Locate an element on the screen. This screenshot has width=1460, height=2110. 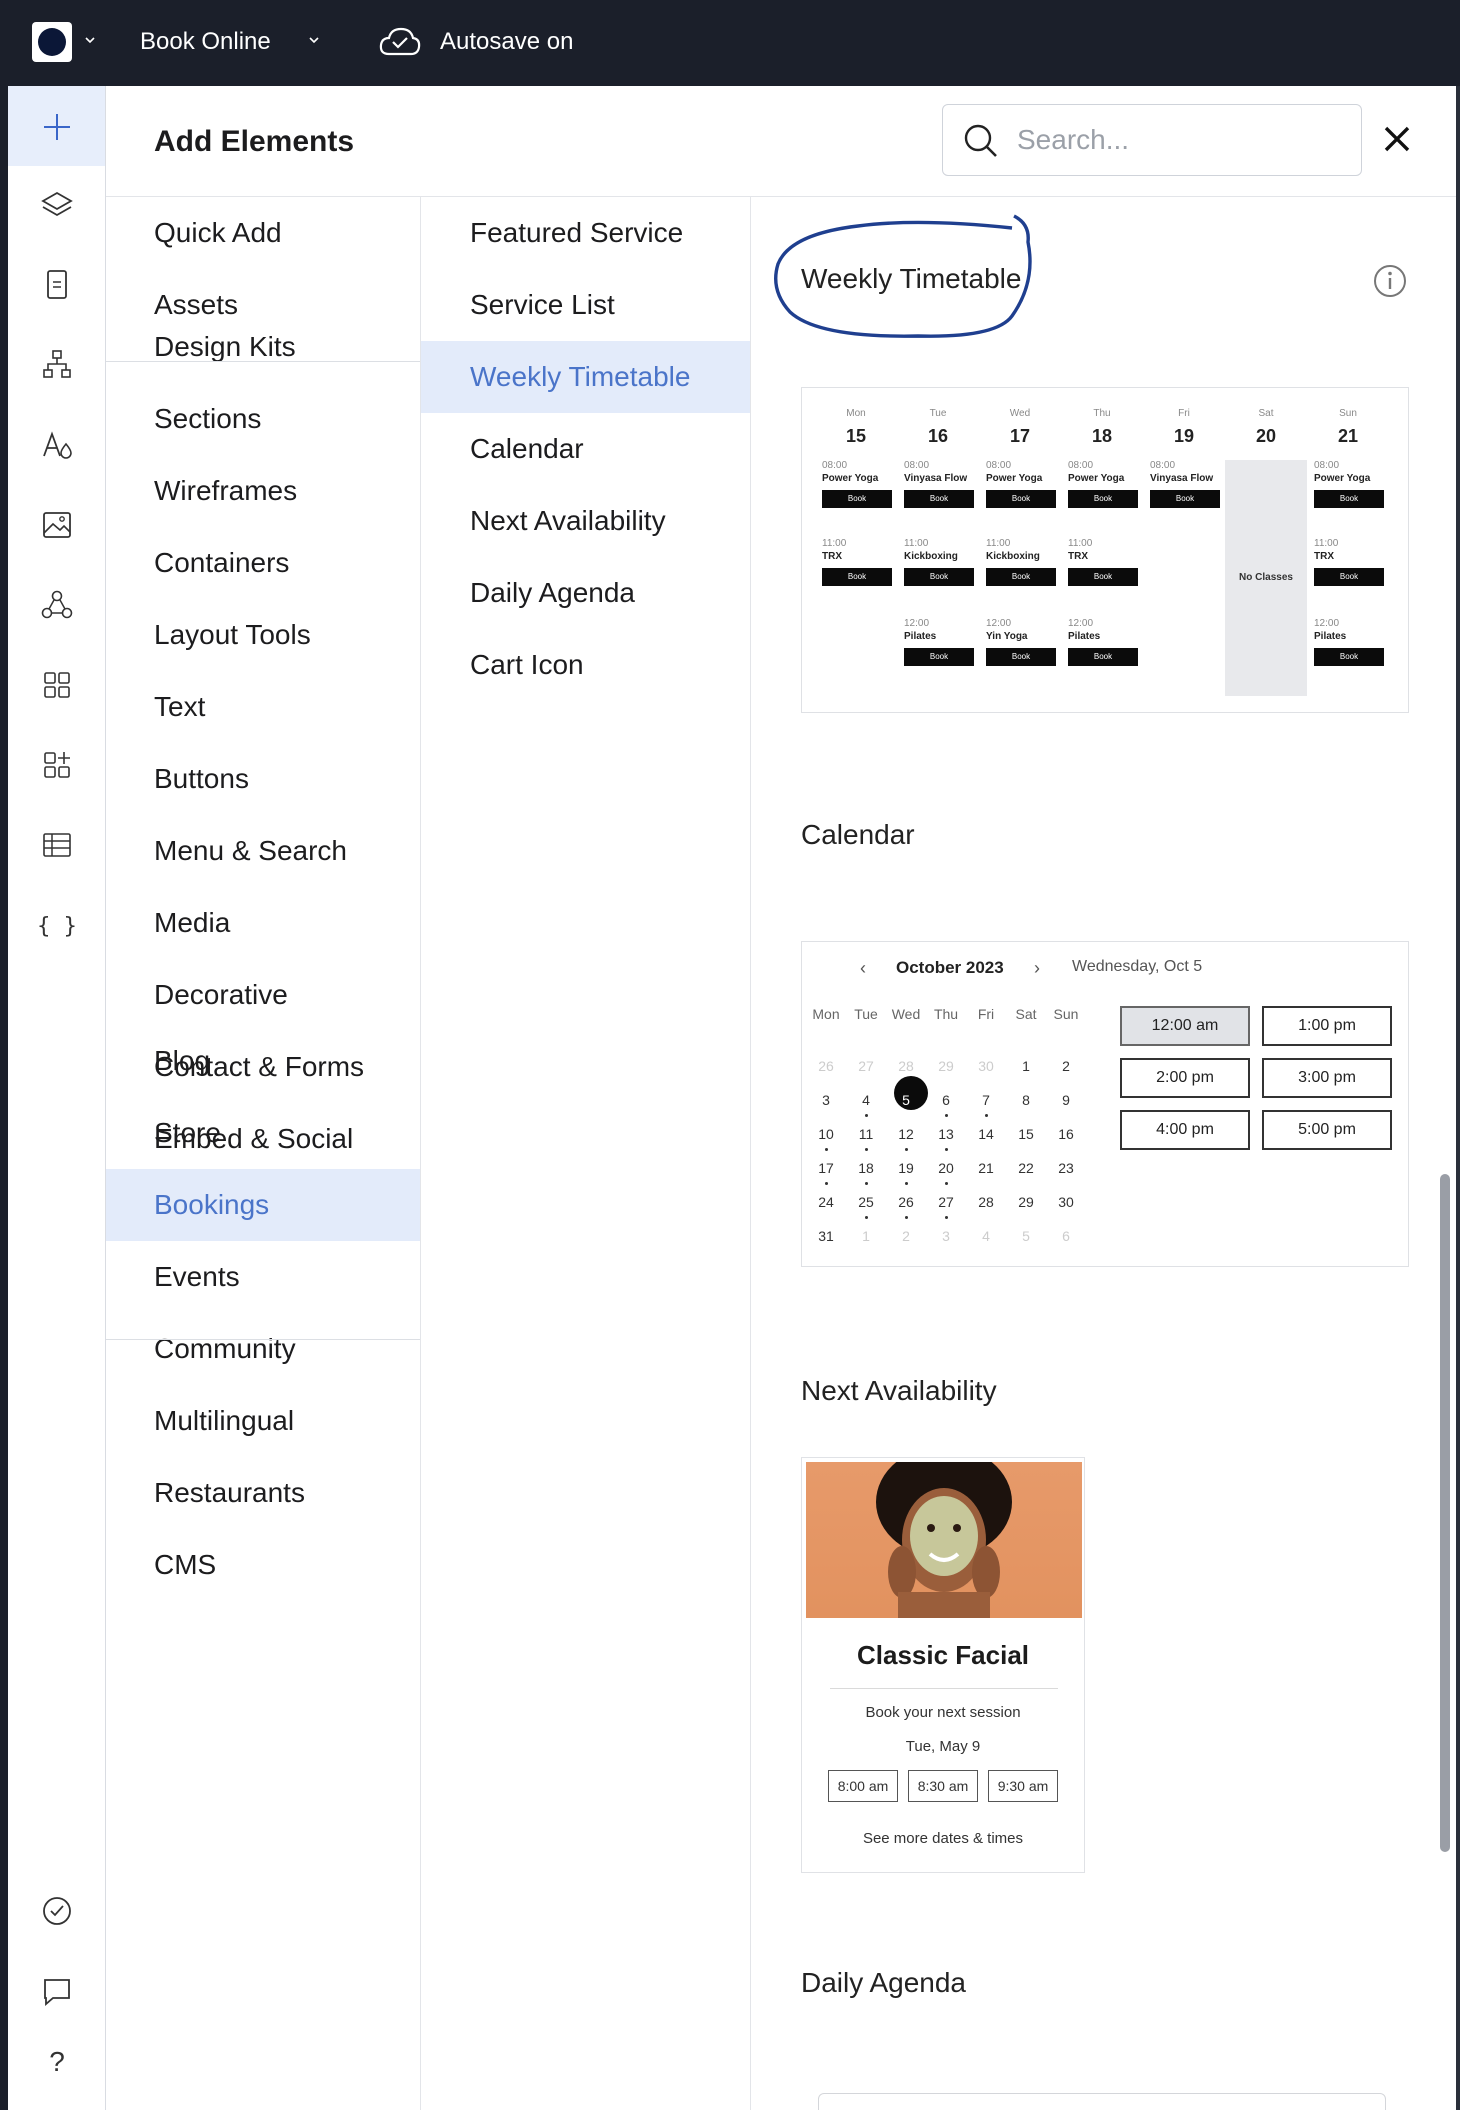
calendar-day: 25 is located at coordinates (866, 1206).